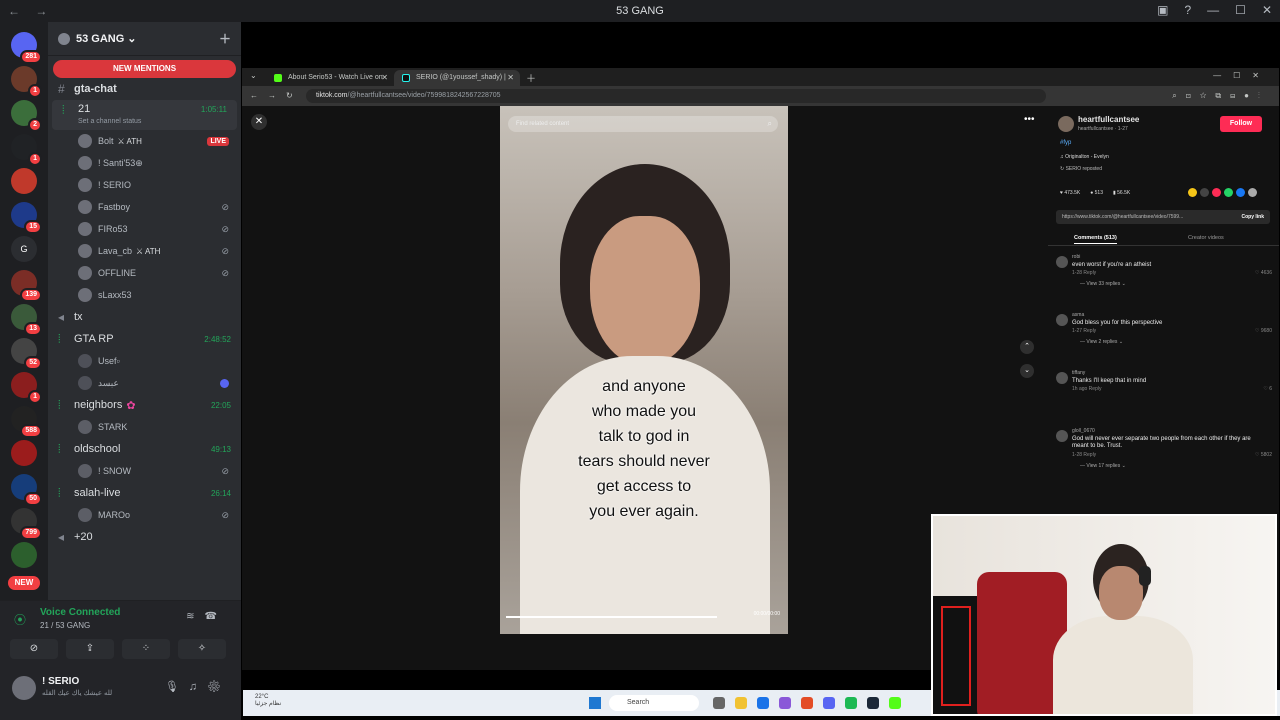  I want to click on voice-user: ! SERIO, so click(144, 185).